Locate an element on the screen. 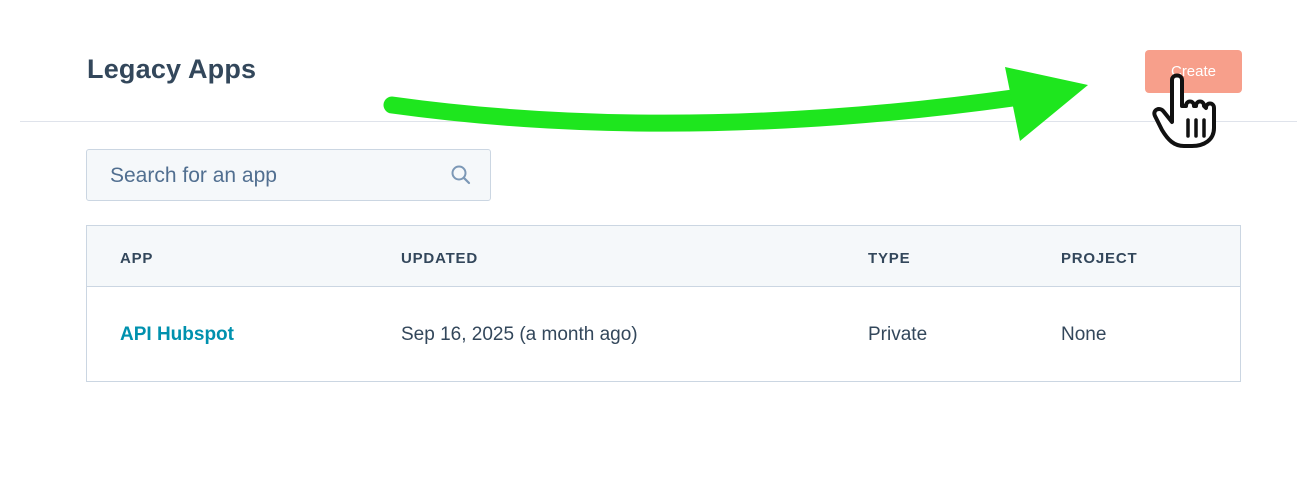  page-title: Legacy Apps is located at coordinates (172, 69).